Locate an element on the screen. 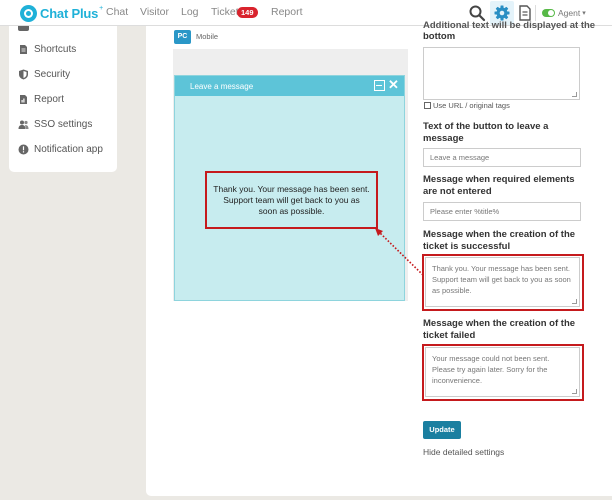 The width and height of the screenshot is (612, 500). sidebar-item-label: Notification app is located at coordinates (68, 149).